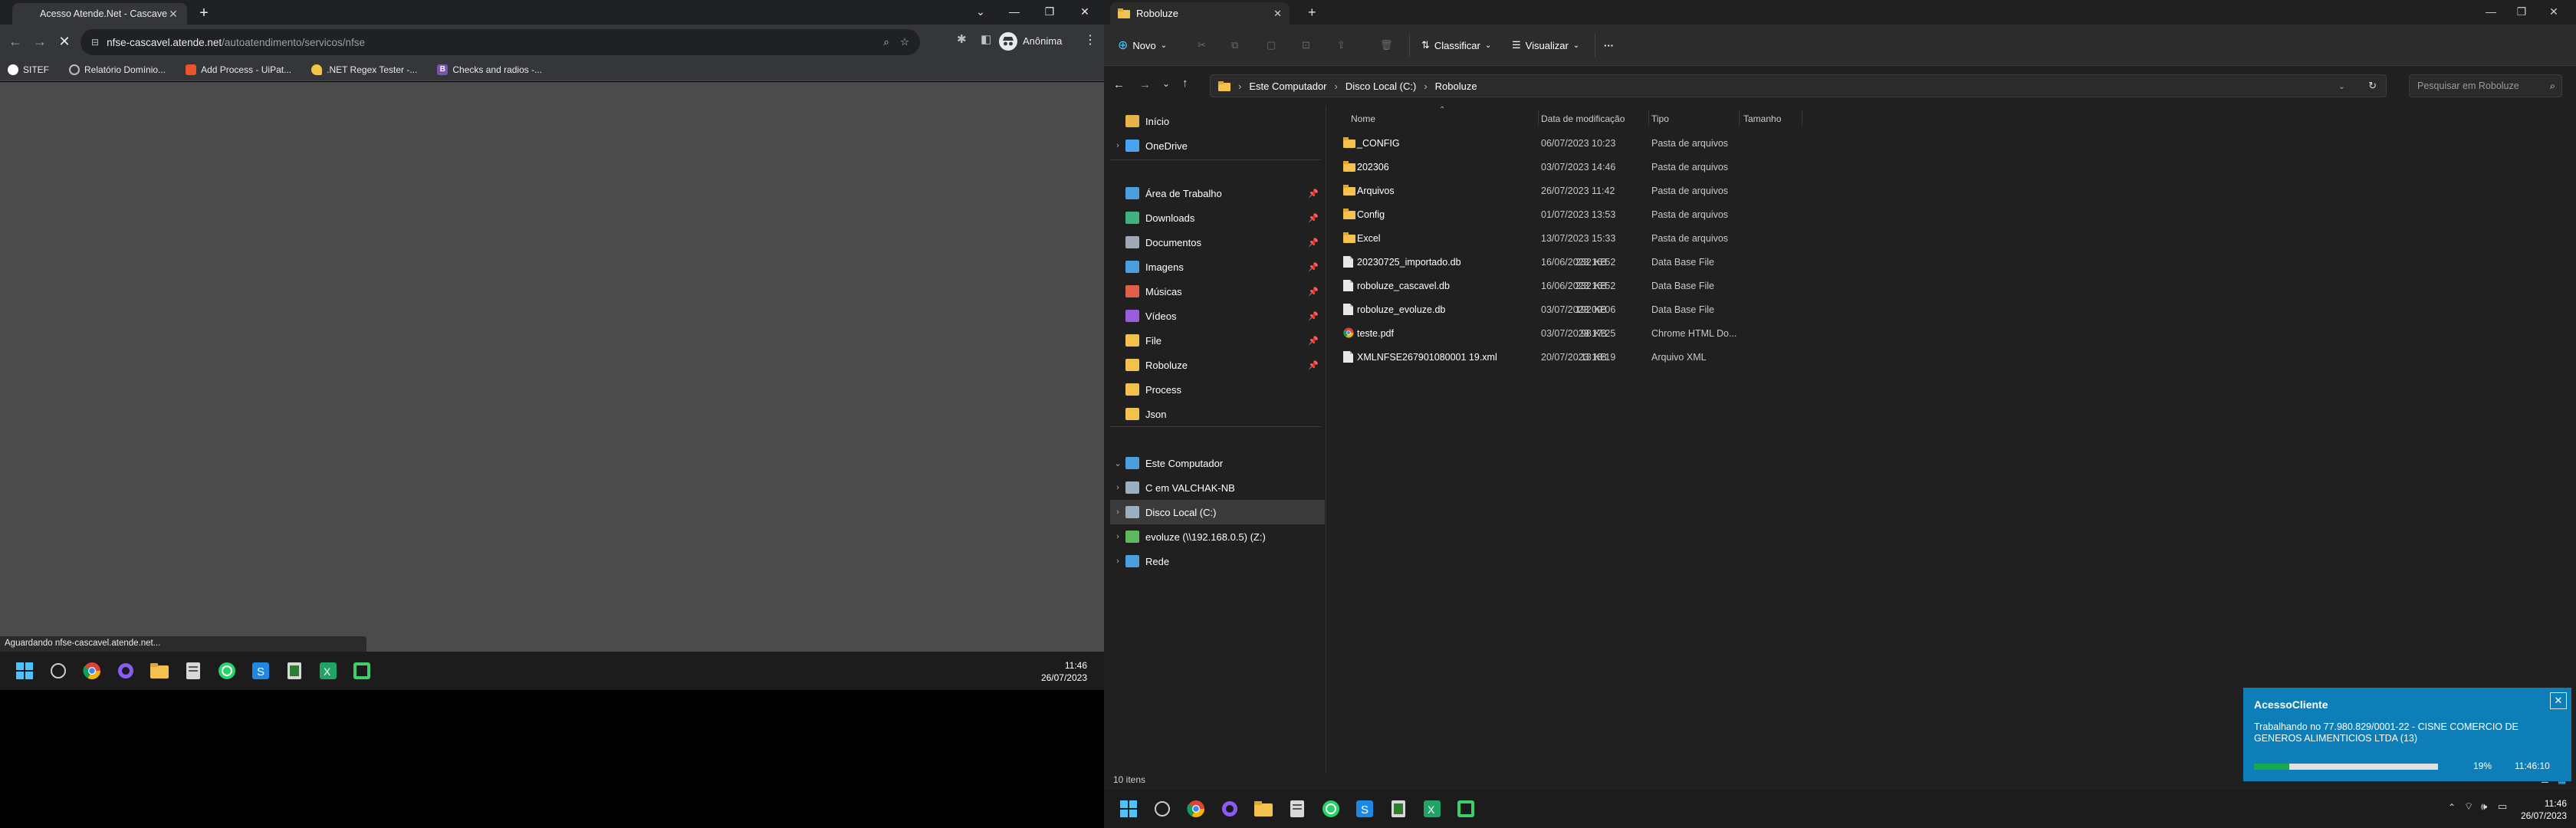  What do you see at coordinates (1297, 809) in the screenshot?
I see `notepad-icon` at bounding box center [1297, 809].